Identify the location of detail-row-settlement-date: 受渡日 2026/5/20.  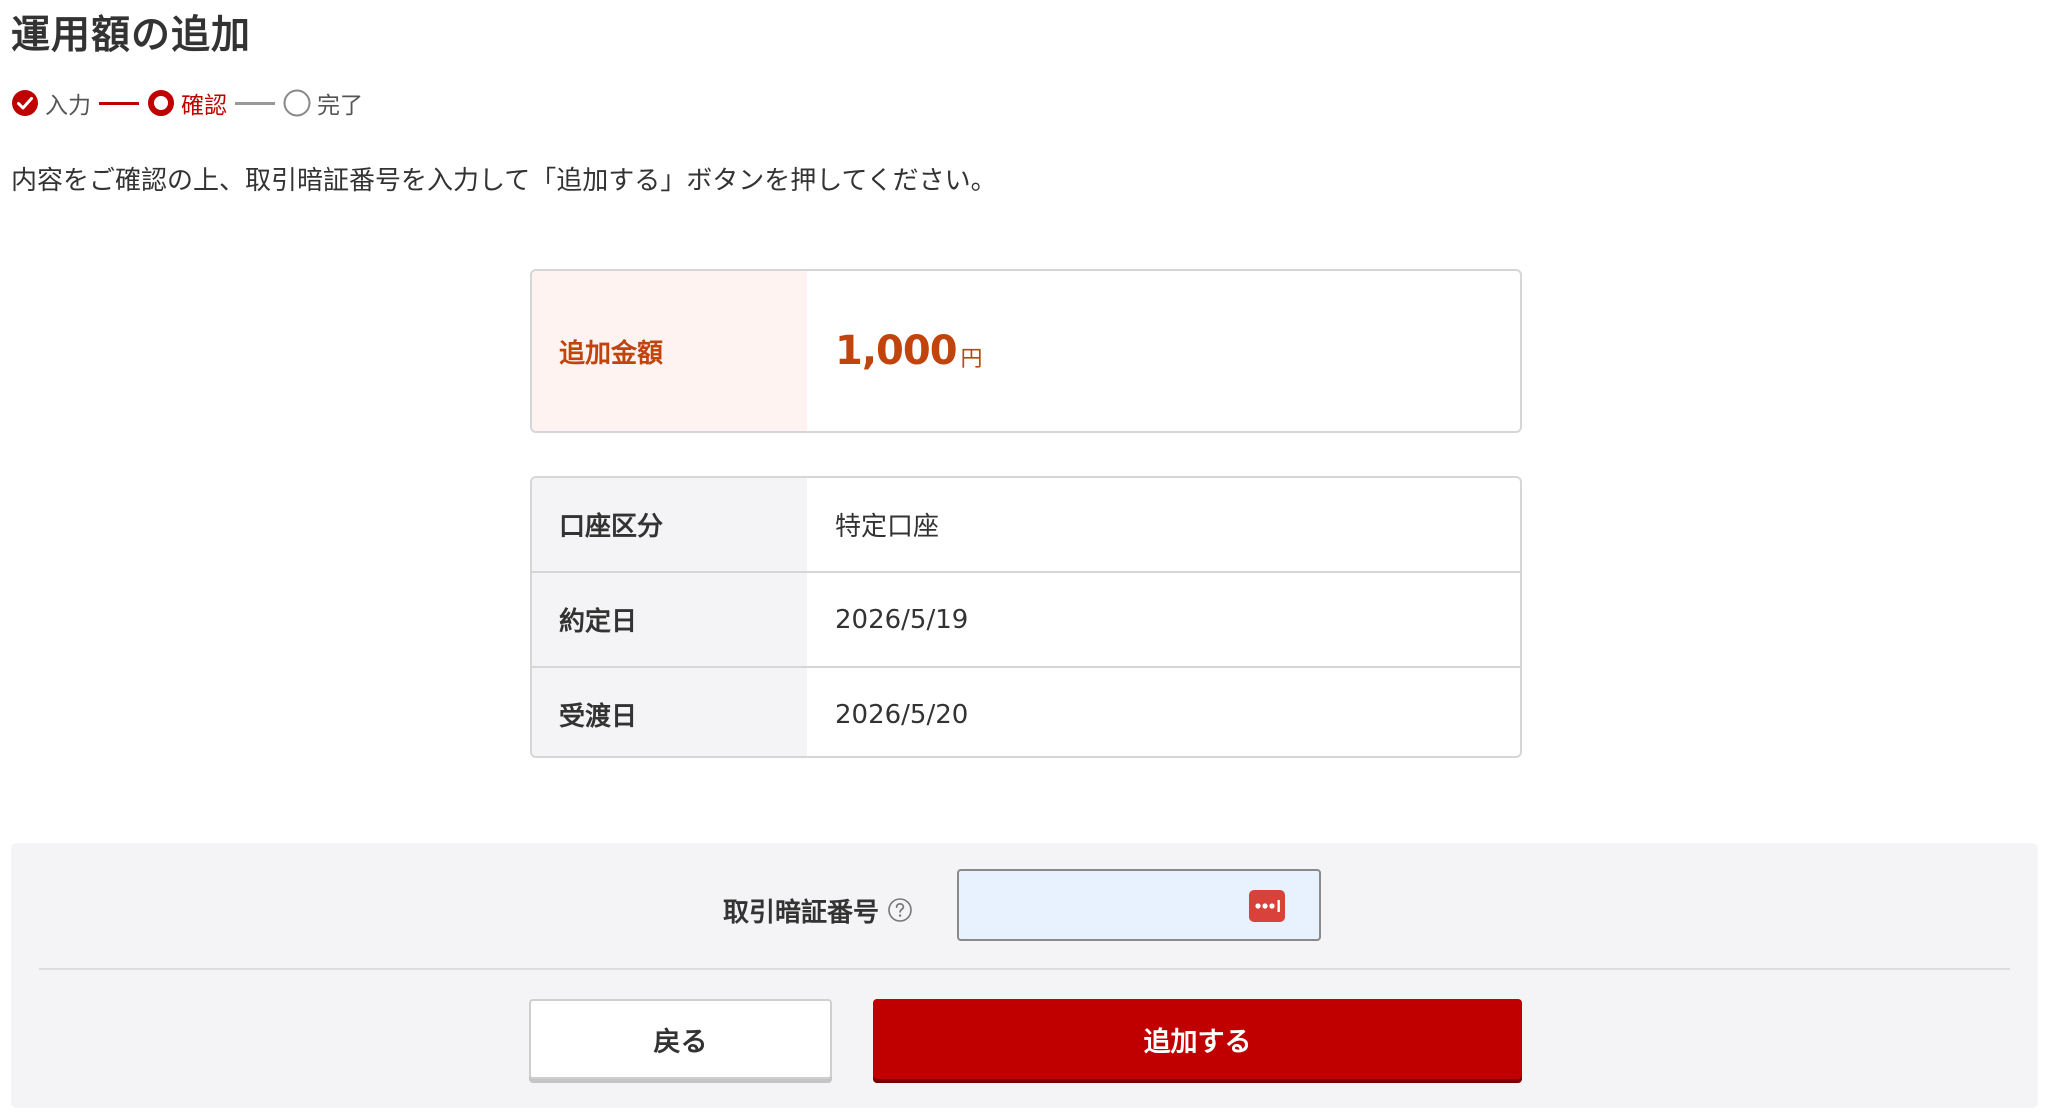
(1026, 712).